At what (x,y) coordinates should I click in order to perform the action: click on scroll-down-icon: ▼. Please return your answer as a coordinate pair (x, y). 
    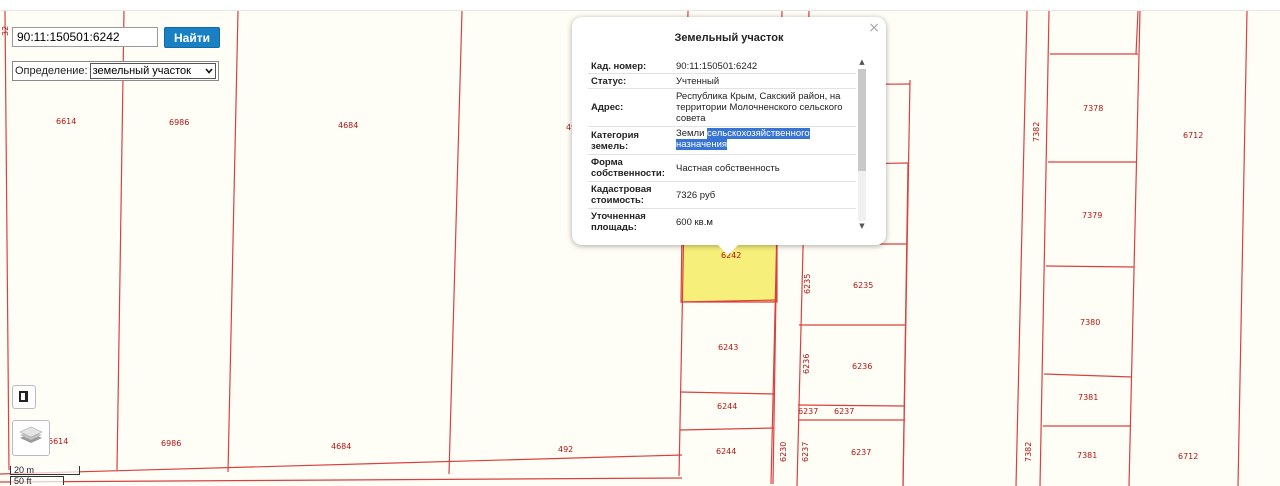
    Looking at the image, I should click on (862, 226).